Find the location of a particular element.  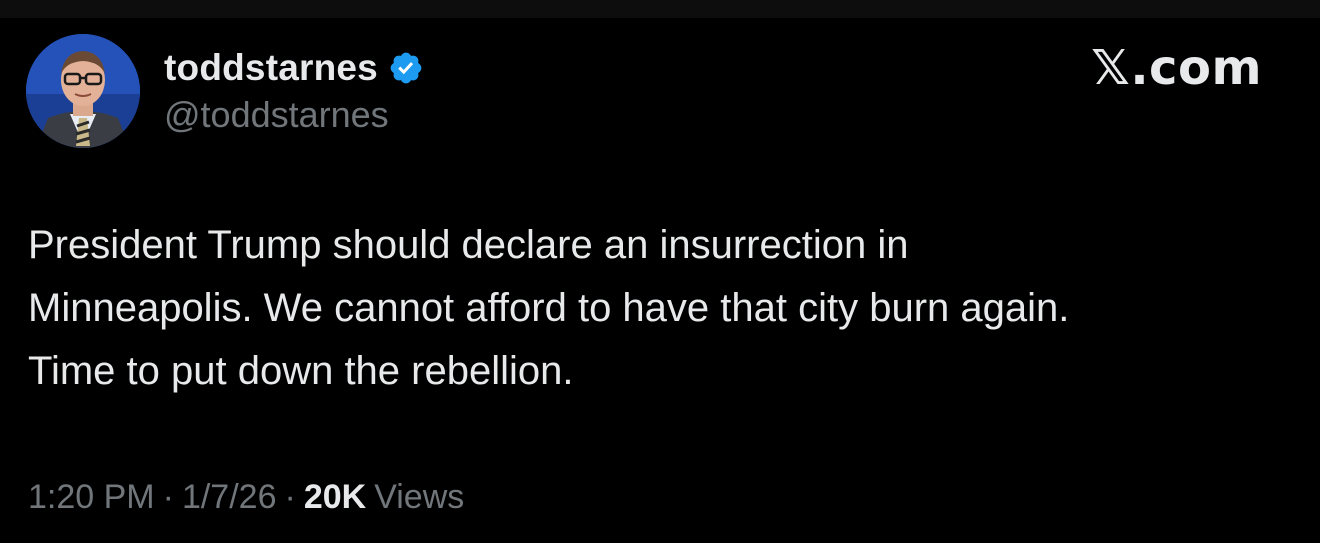

author-handle: @toddstarnes is located at coordinates (294, 115).